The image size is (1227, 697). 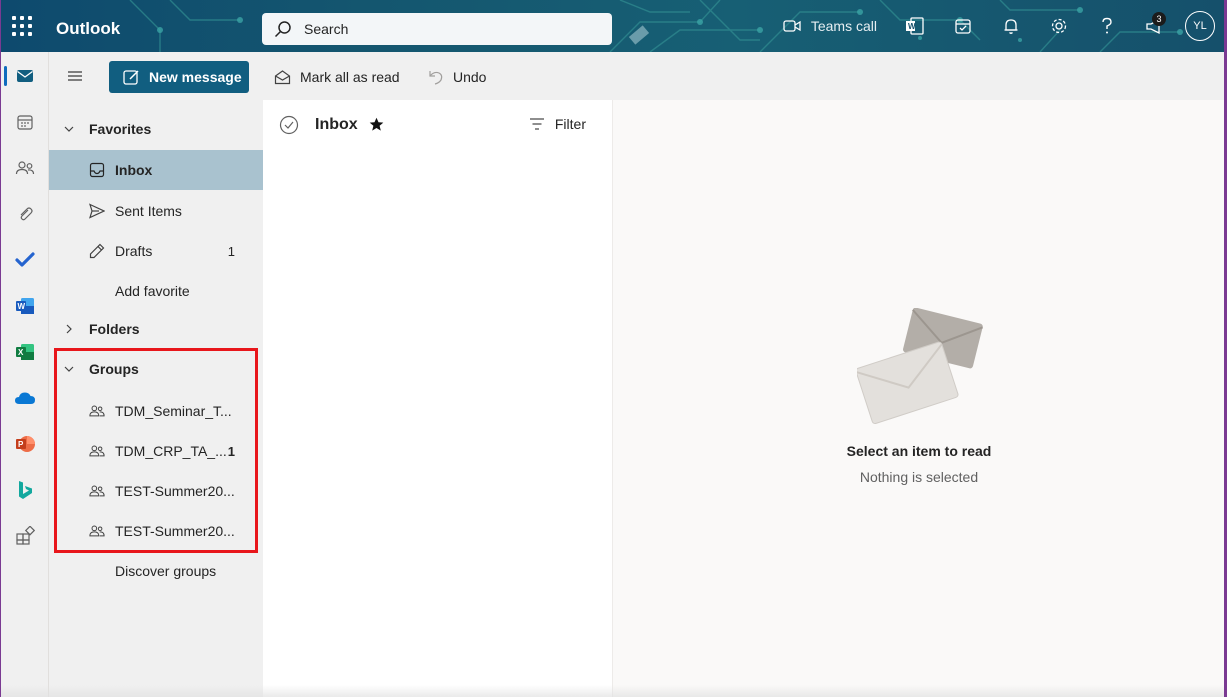 I want to click on onedrive-icon, so click(x=24, y=398).